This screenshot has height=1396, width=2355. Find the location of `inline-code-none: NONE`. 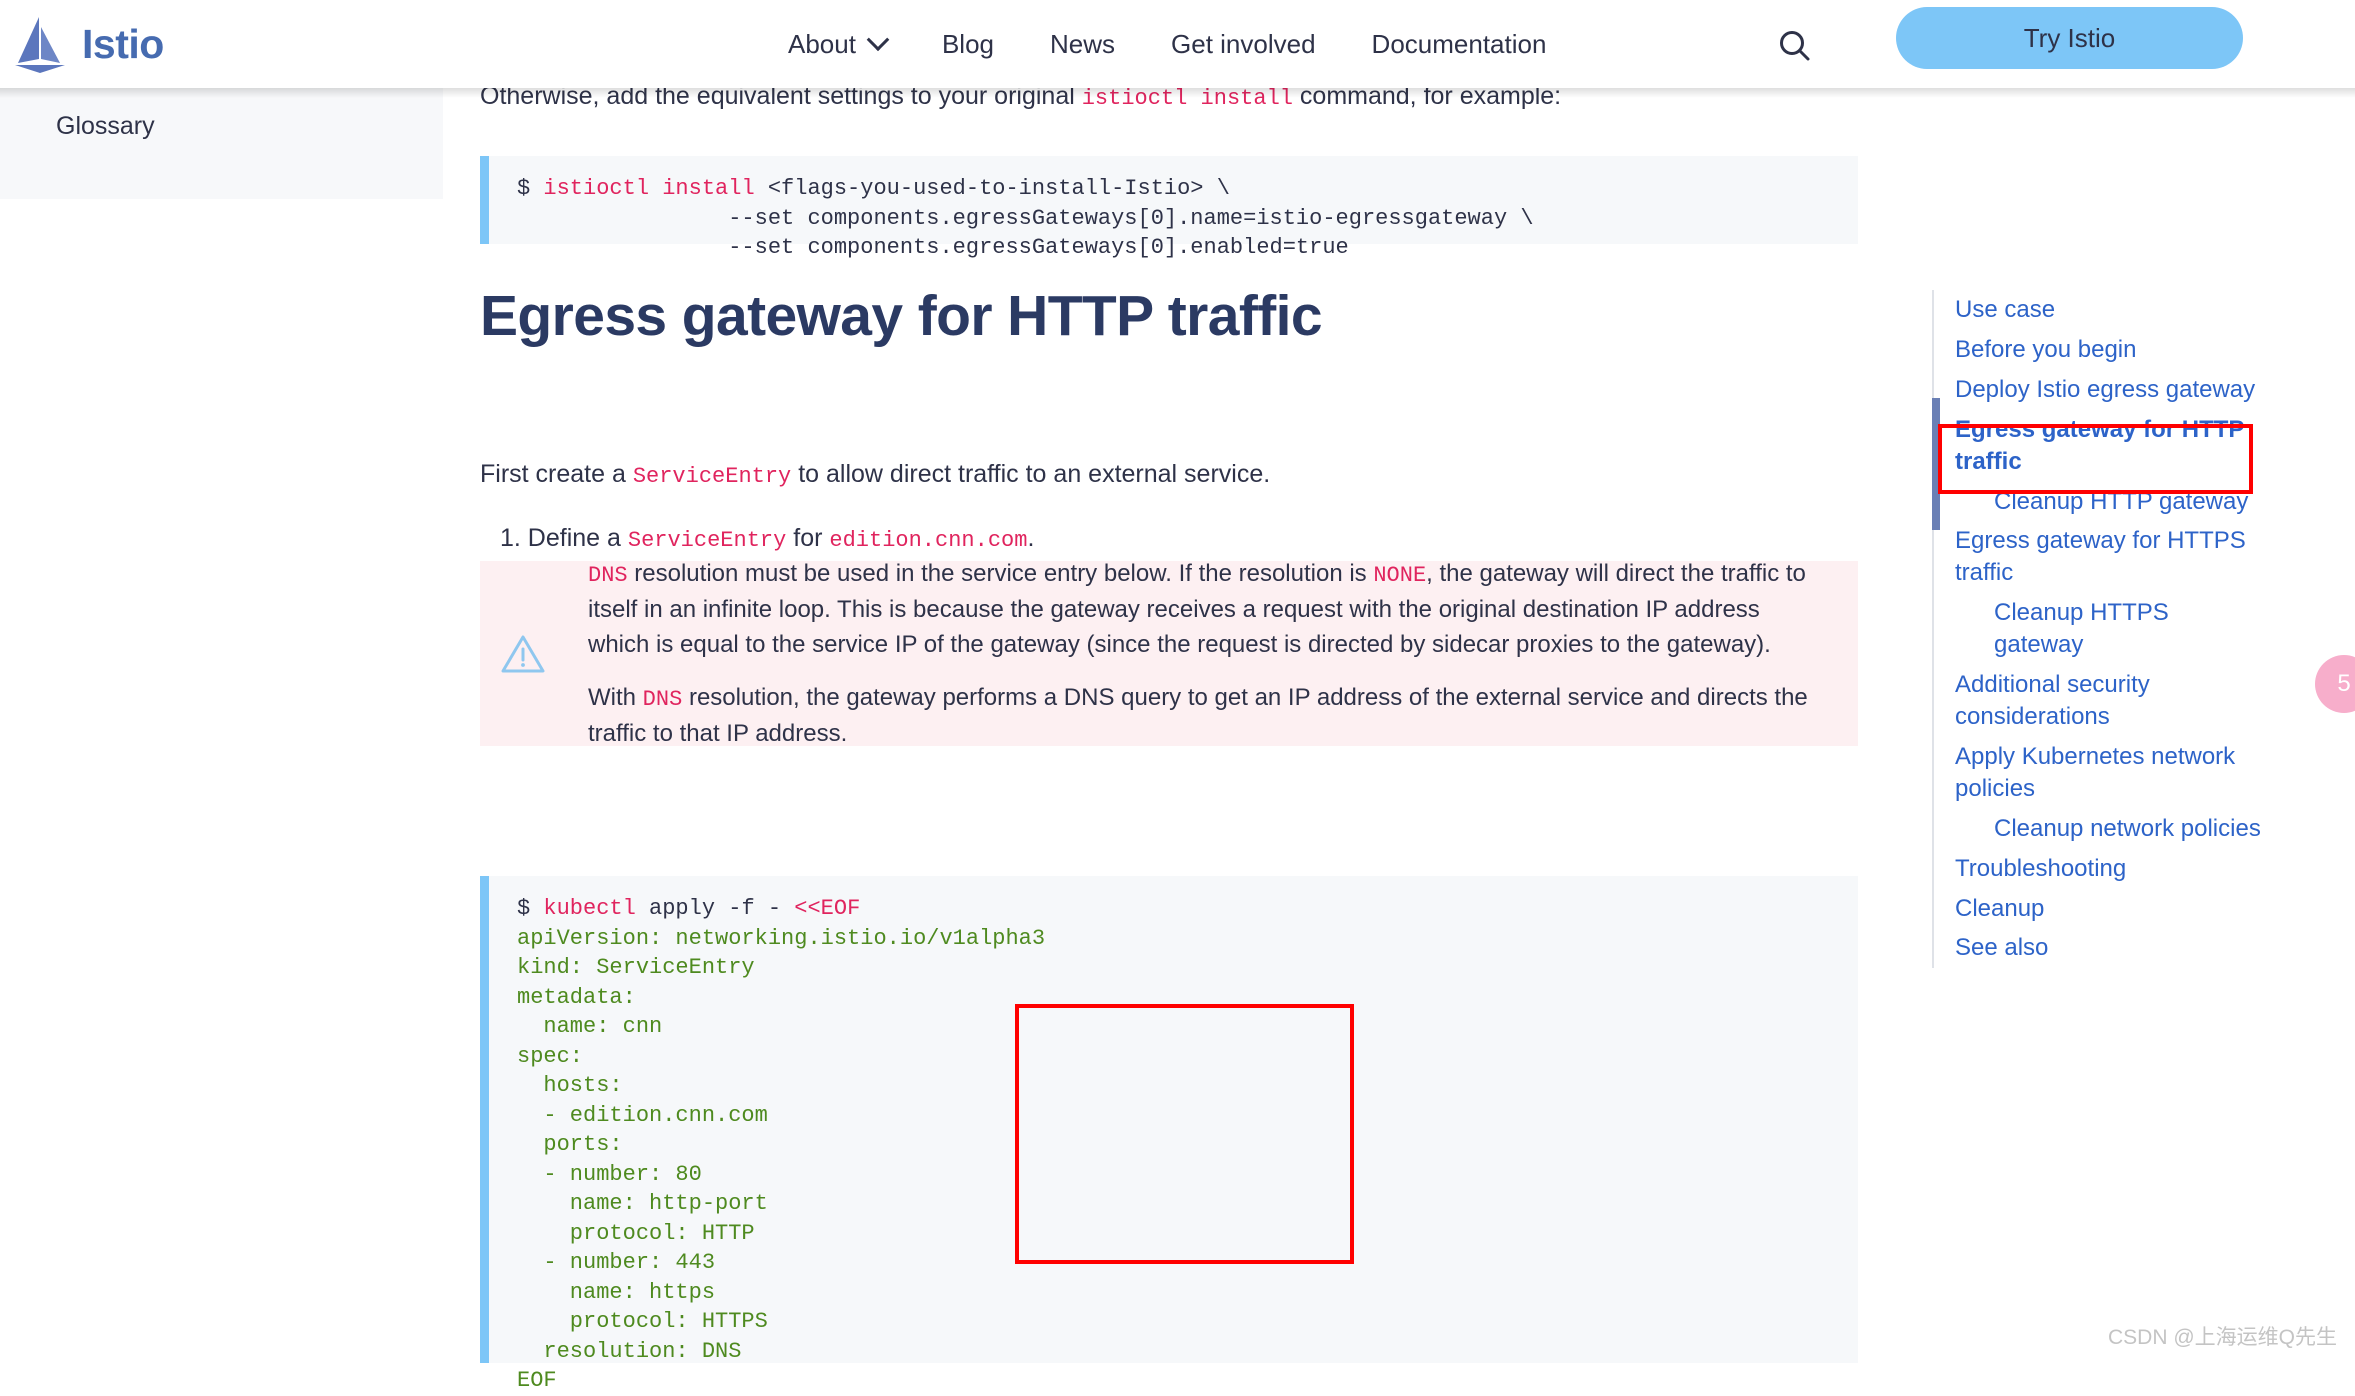

inline-code-none: NONE is located at coordinates (1399, 575).